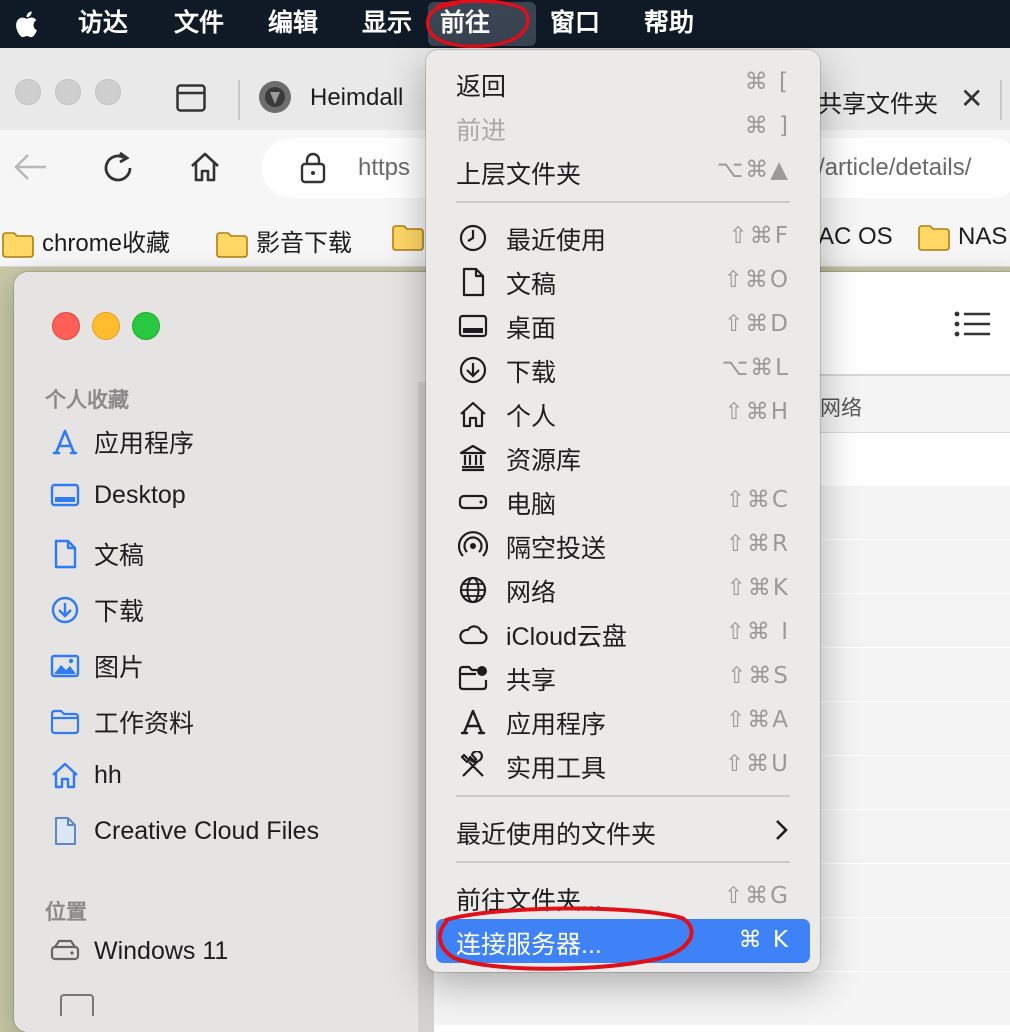 This screenshot has width=1010, height=1032. What do you see at coordinates (473, 635) in the screenshot?
I see `cloud-icon` at bounding box center [473, 635].